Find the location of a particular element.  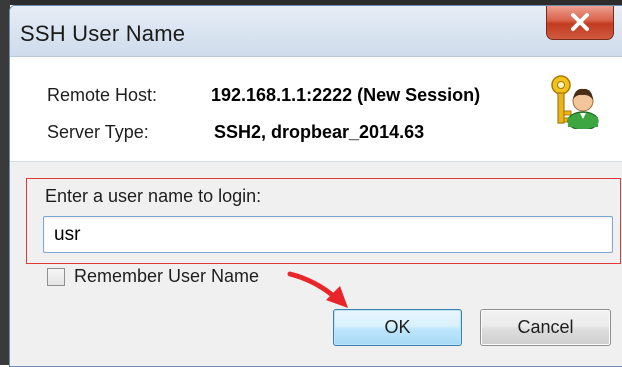

server-type-value: SSH2, dropbear_2014.63 is located at coordinates (319, 132).